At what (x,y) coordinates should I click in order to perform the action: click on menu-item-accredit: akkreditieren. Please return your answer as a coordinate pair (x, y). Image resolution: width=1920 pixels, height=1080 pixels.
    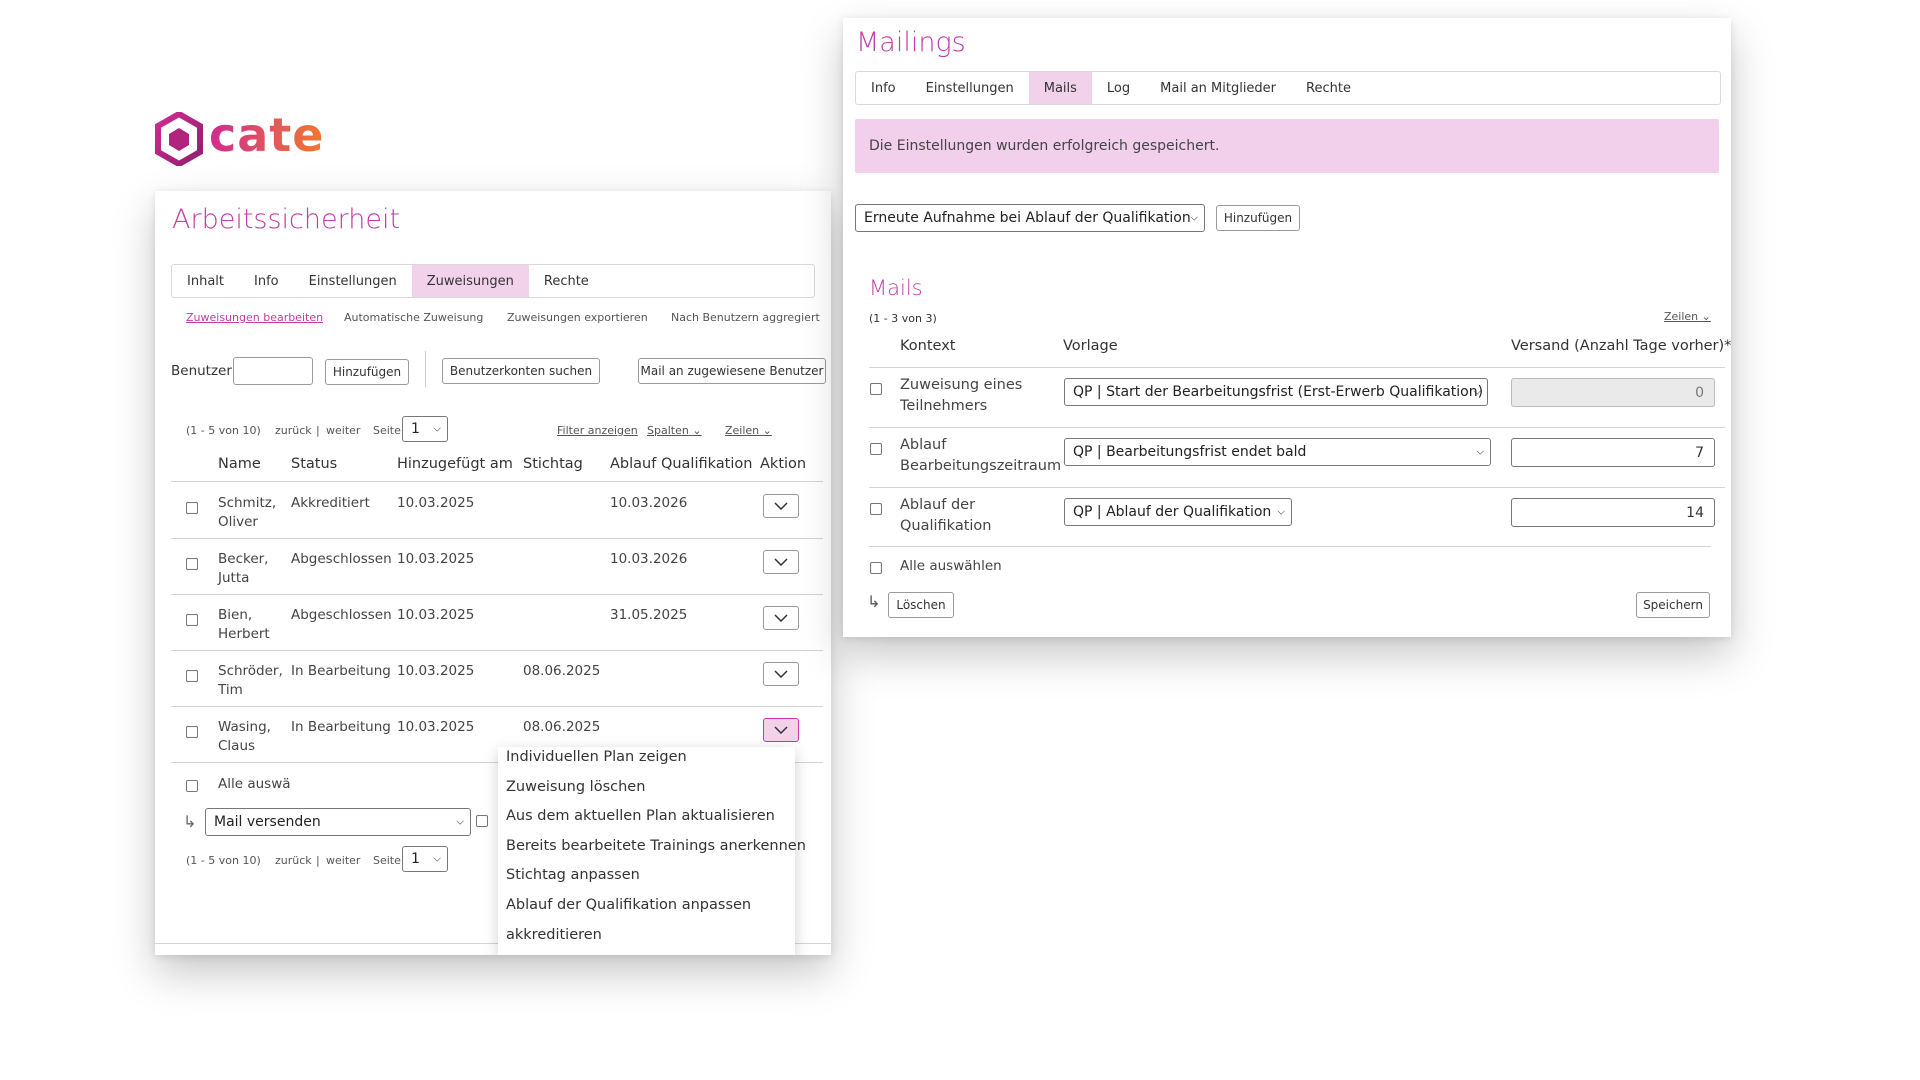
    Looking at the image, I should click on (554, 935).